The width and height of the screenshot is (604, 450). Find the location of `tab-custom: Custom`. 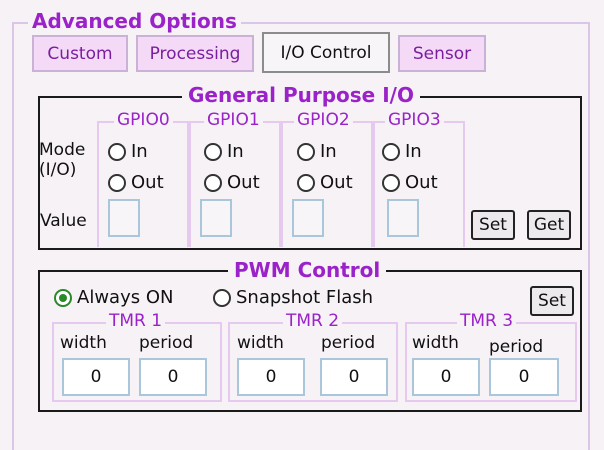

tab-custom: Custom is located at coordinates (80, 53).